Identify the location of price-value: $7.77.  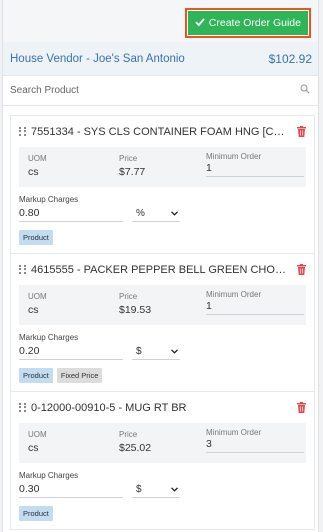
(132, 172).